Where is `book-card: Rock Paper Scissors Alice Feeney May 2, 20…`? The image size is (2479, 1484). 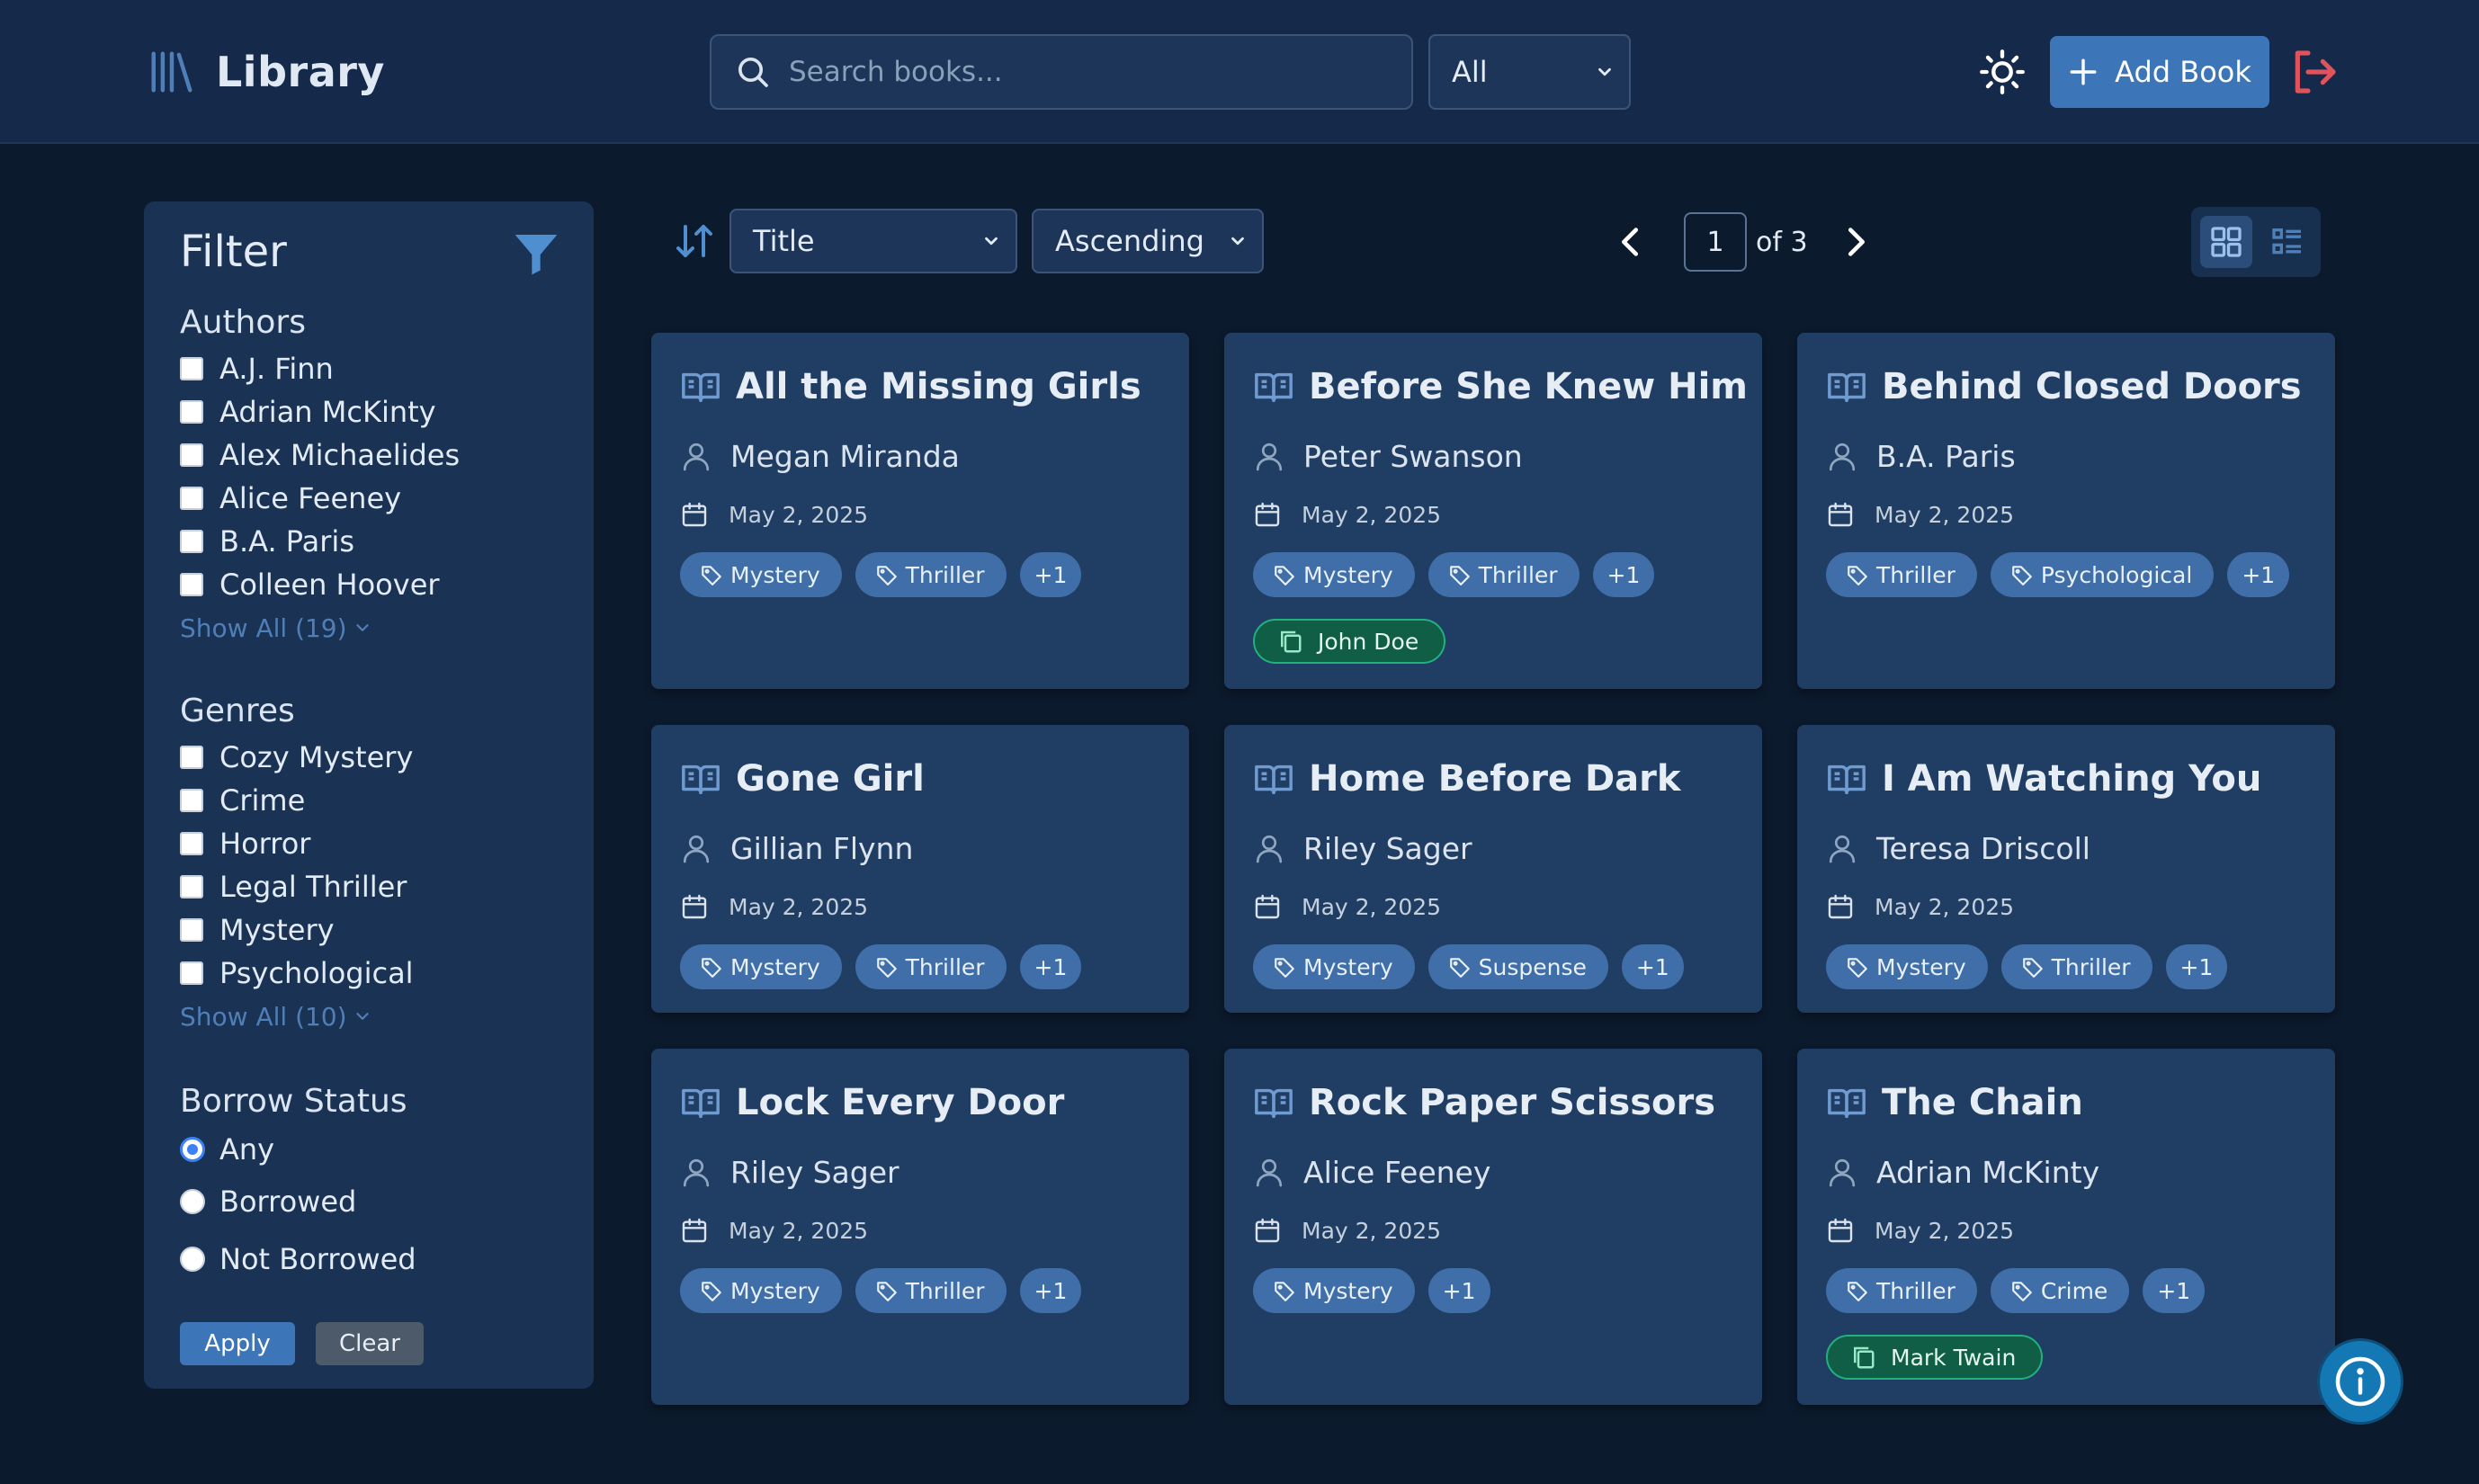 book-card: Rock Paper Scissors Alice Feeney May 2, 20… is located at coordinates (1493, 1227).